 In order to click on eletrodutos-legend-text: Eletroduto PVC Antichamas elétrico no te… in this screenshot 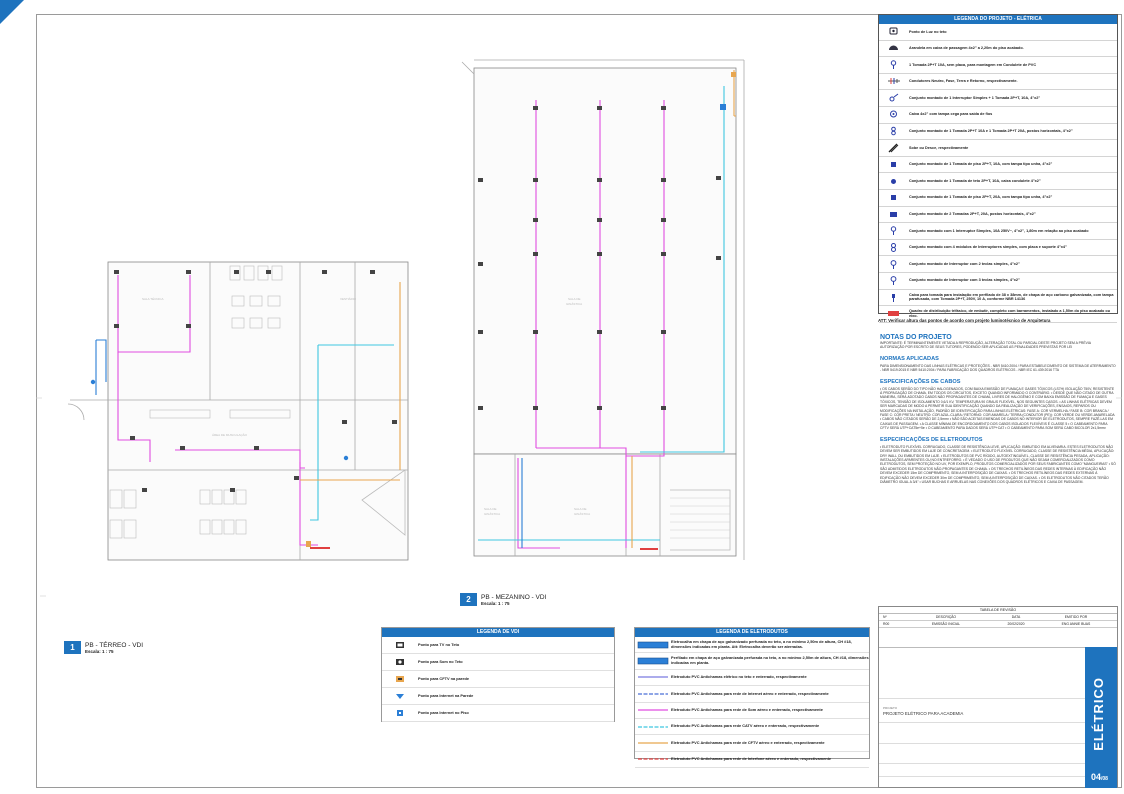, I will do `click(739, 677)`.